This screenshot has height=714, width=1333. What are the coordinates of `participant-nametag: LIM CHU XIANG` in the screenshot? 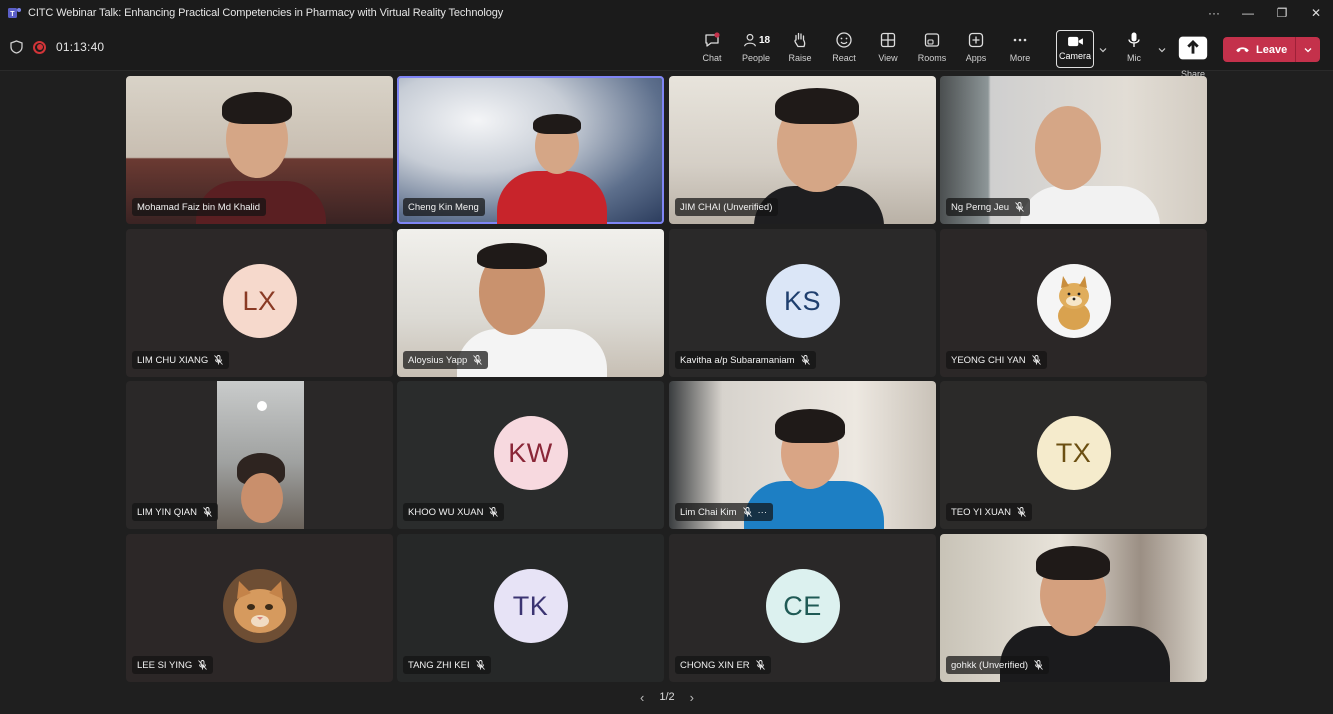 It's located at (181, 360).